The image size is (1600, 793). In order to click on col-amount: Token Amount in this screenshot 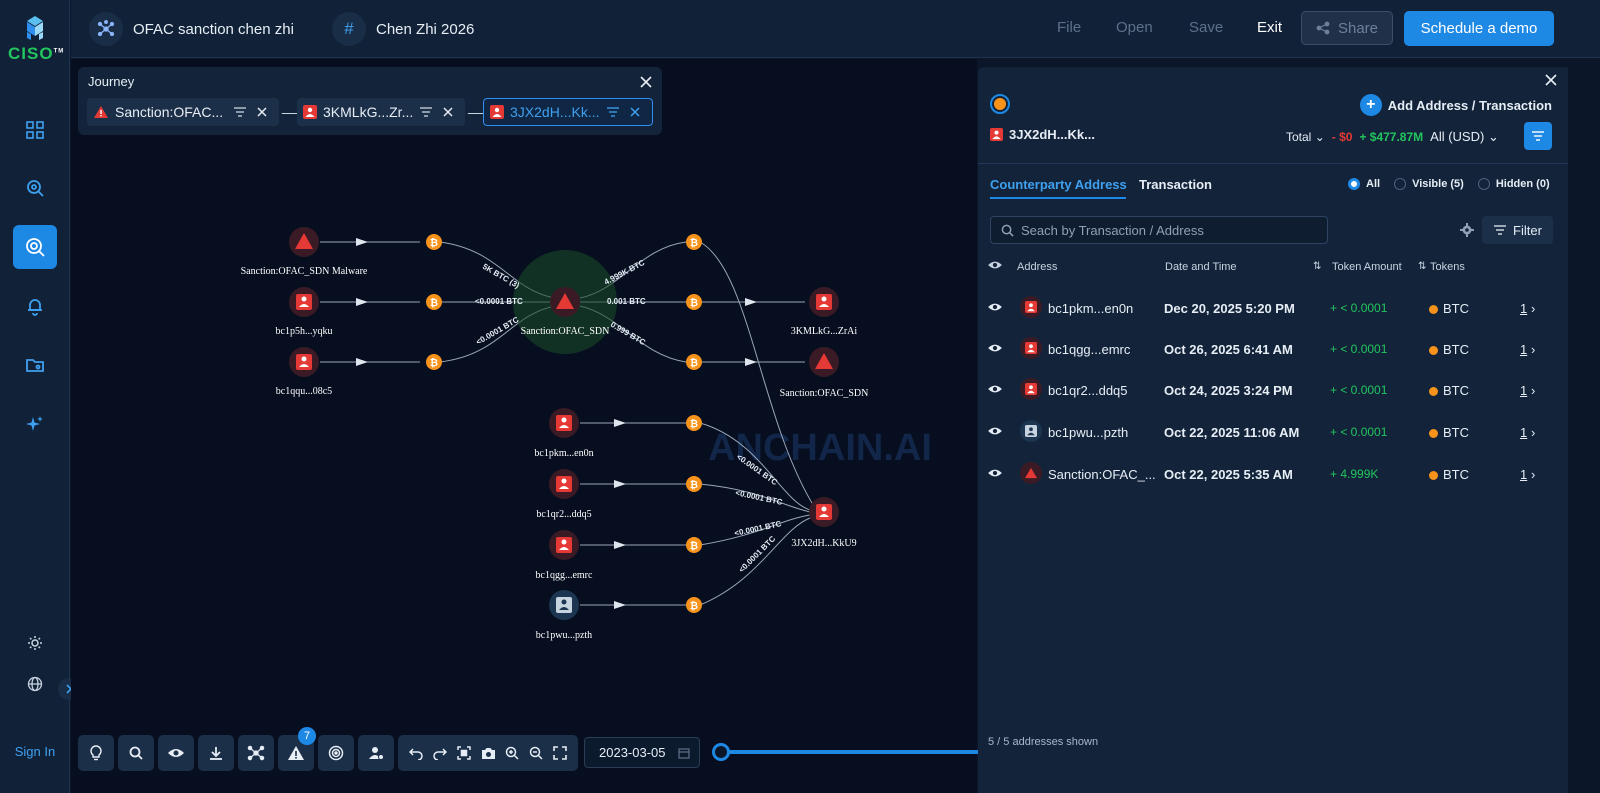, I will do `click(1367, 267)`.